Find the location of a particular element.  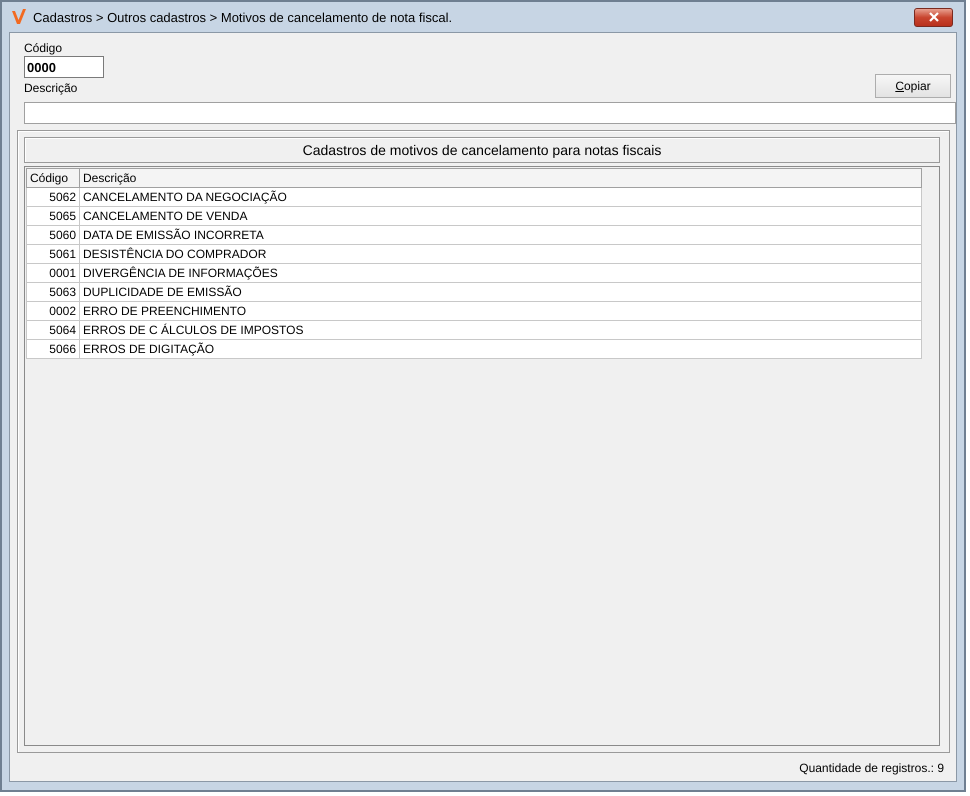

table-cell: 5063 is located at coordinates (53, 292).